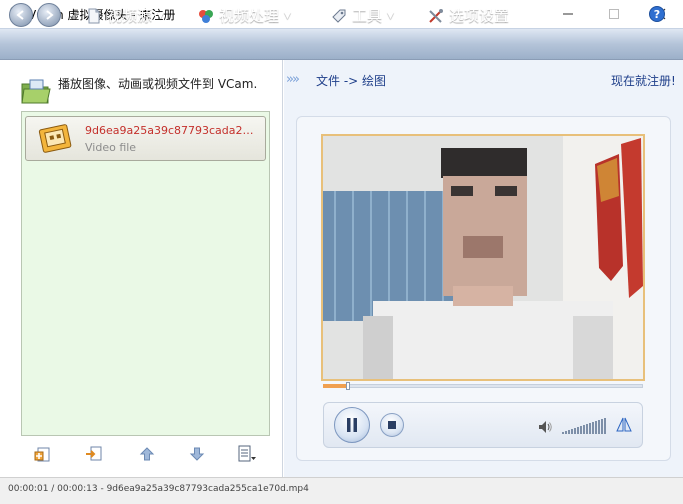 The height and width of the screenshot is (504, 683). What do you see at coordinates (49, 15) in the screenshot?
I see `forward-button` at bounding box center [49, 15].